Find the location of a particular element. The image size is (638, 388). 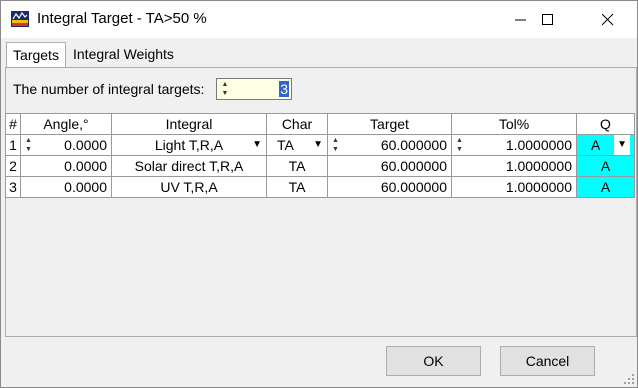

col-header-num: # is located at coordinates (13, 124).